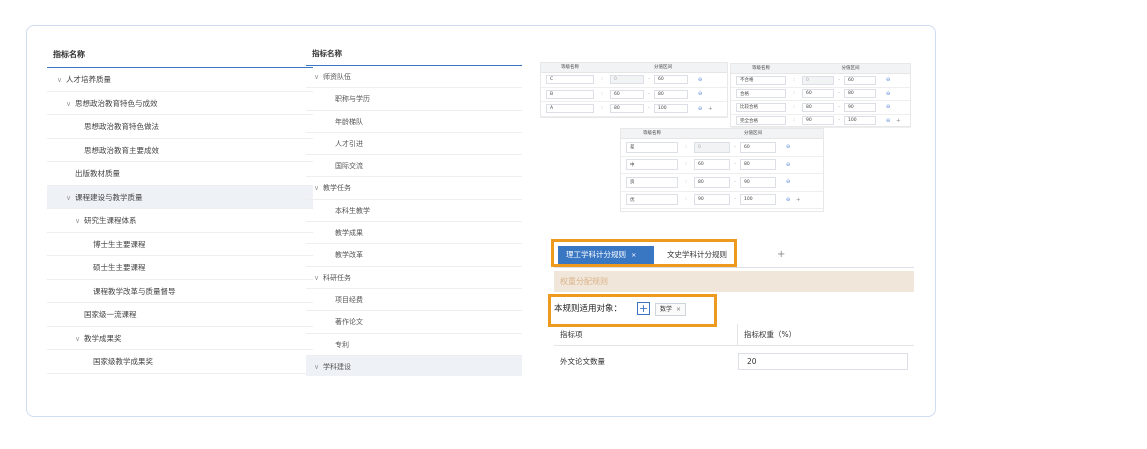 Image resolution: width=1147 pixels, height=449 pixels. I want to click on mid-row: 教学改革, so click(414, 255).